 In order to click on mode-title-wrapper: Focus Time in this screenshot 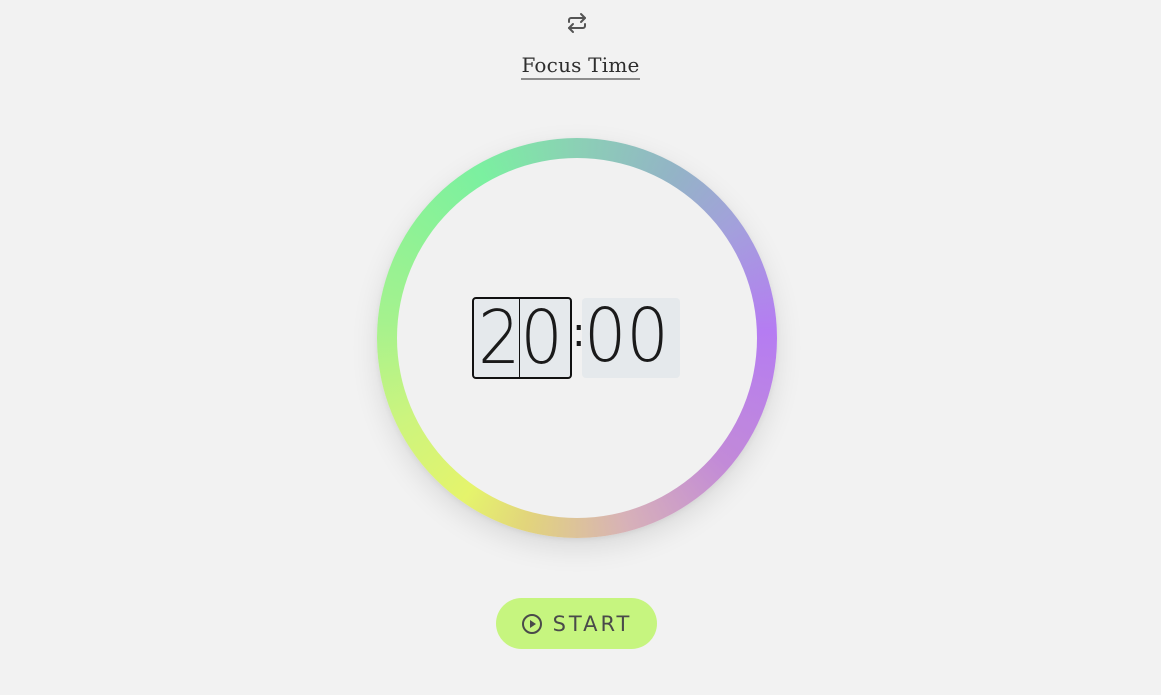, I will do `click(580, 66)`.